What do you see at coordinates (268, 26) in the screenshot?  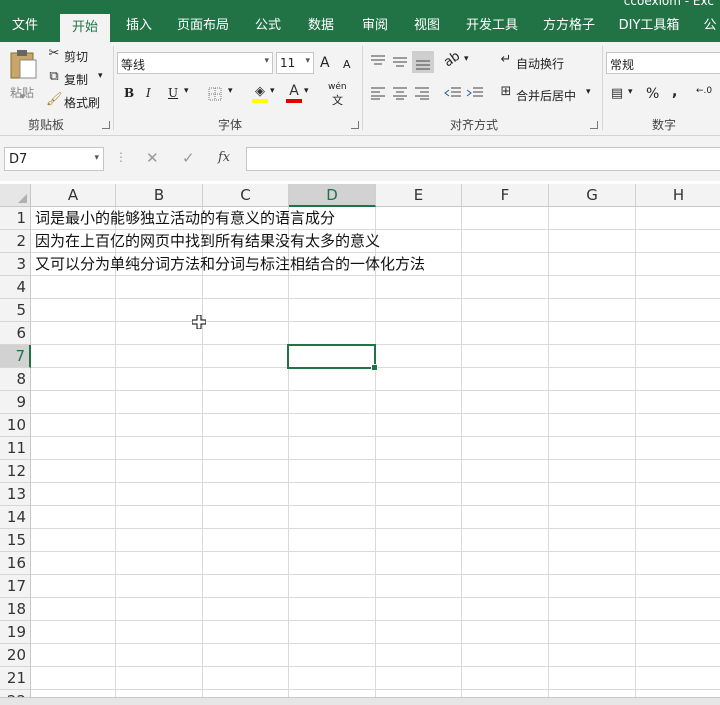 I see `tab-formulas: 公式` at bounding box center [268, 26].